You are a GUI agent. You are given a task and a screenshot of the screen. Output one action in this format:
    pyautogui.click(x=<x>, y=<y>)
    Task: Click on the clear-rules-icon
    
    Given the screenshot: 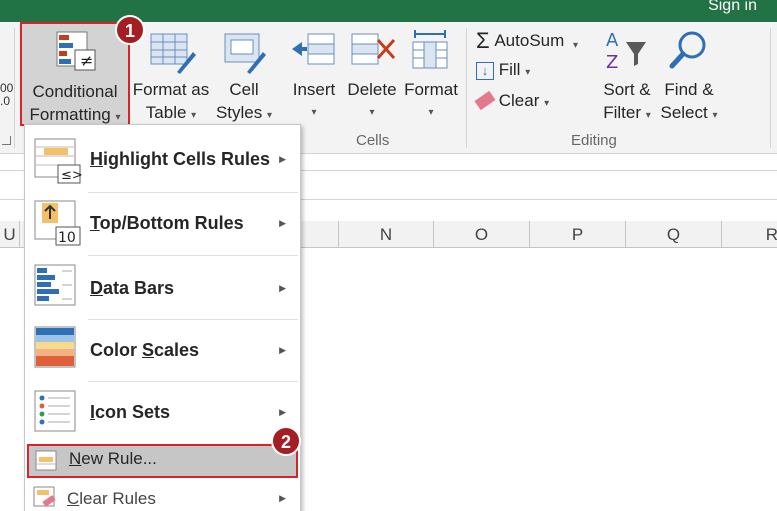 What is the action you would take?
    pyautogui.click(x=44, y=496)
    